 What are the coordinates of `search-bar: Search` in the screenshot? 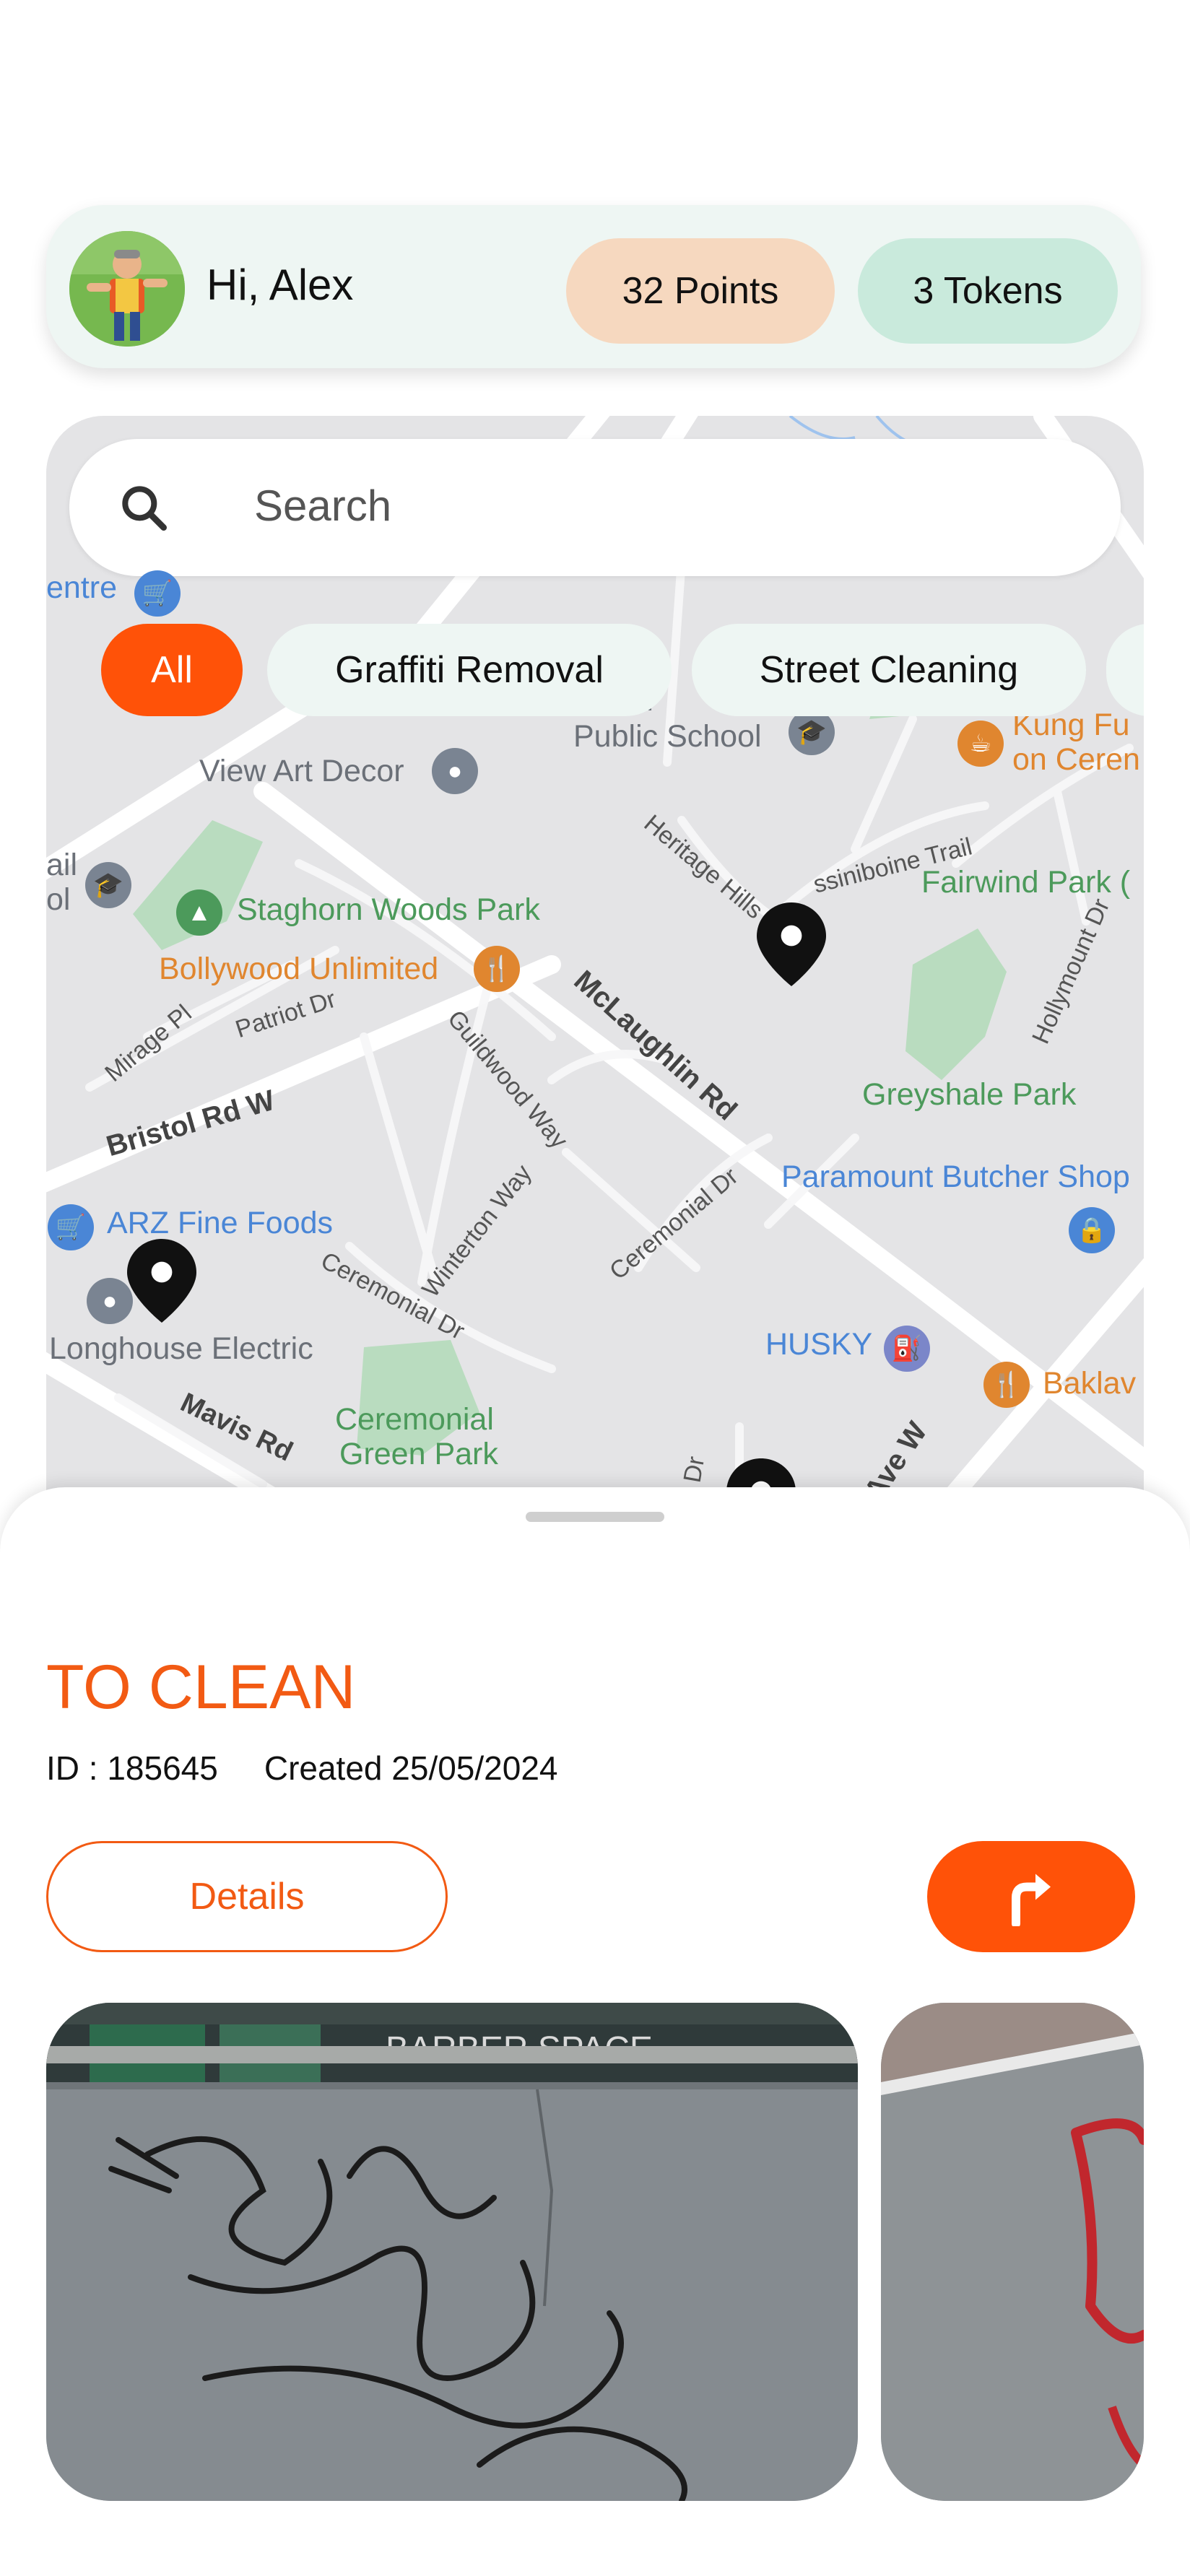 It's located at (595, 507).